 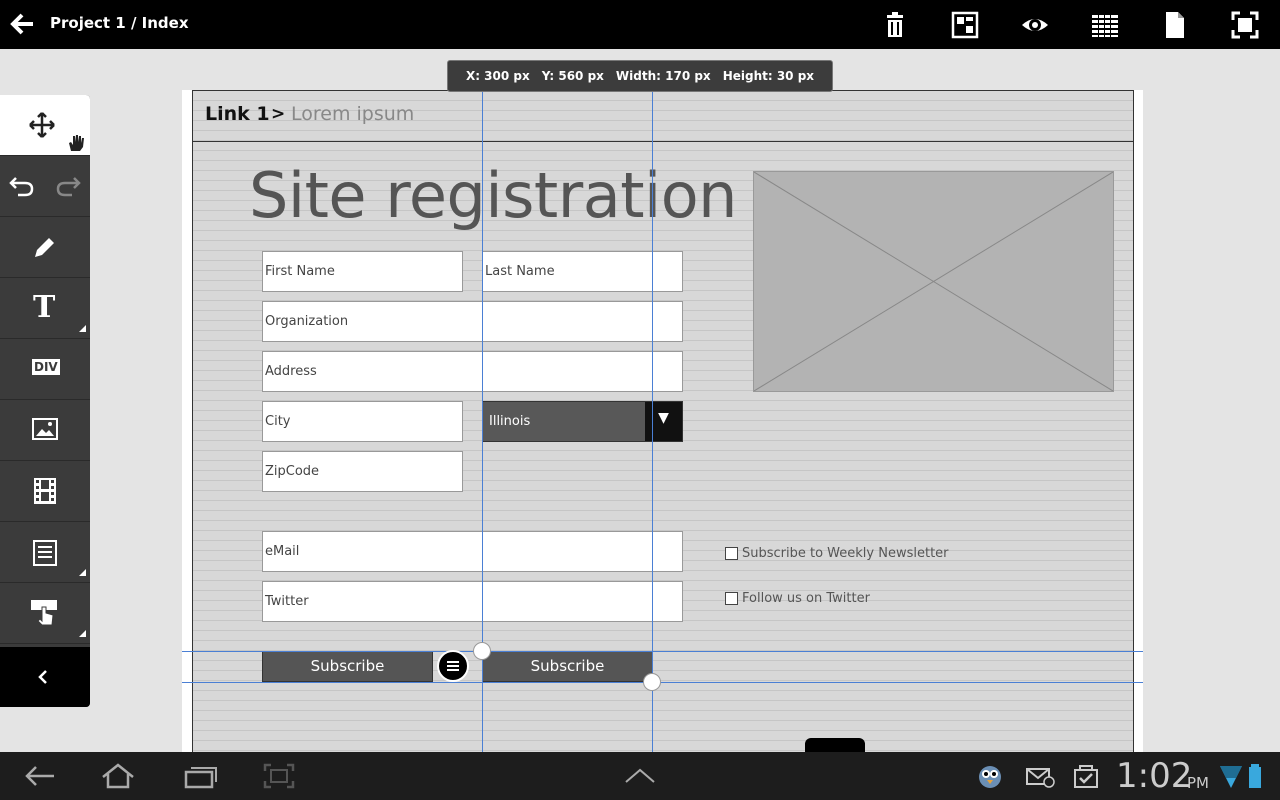 I want to click on text-icon: T, so click(x=44, y=307).